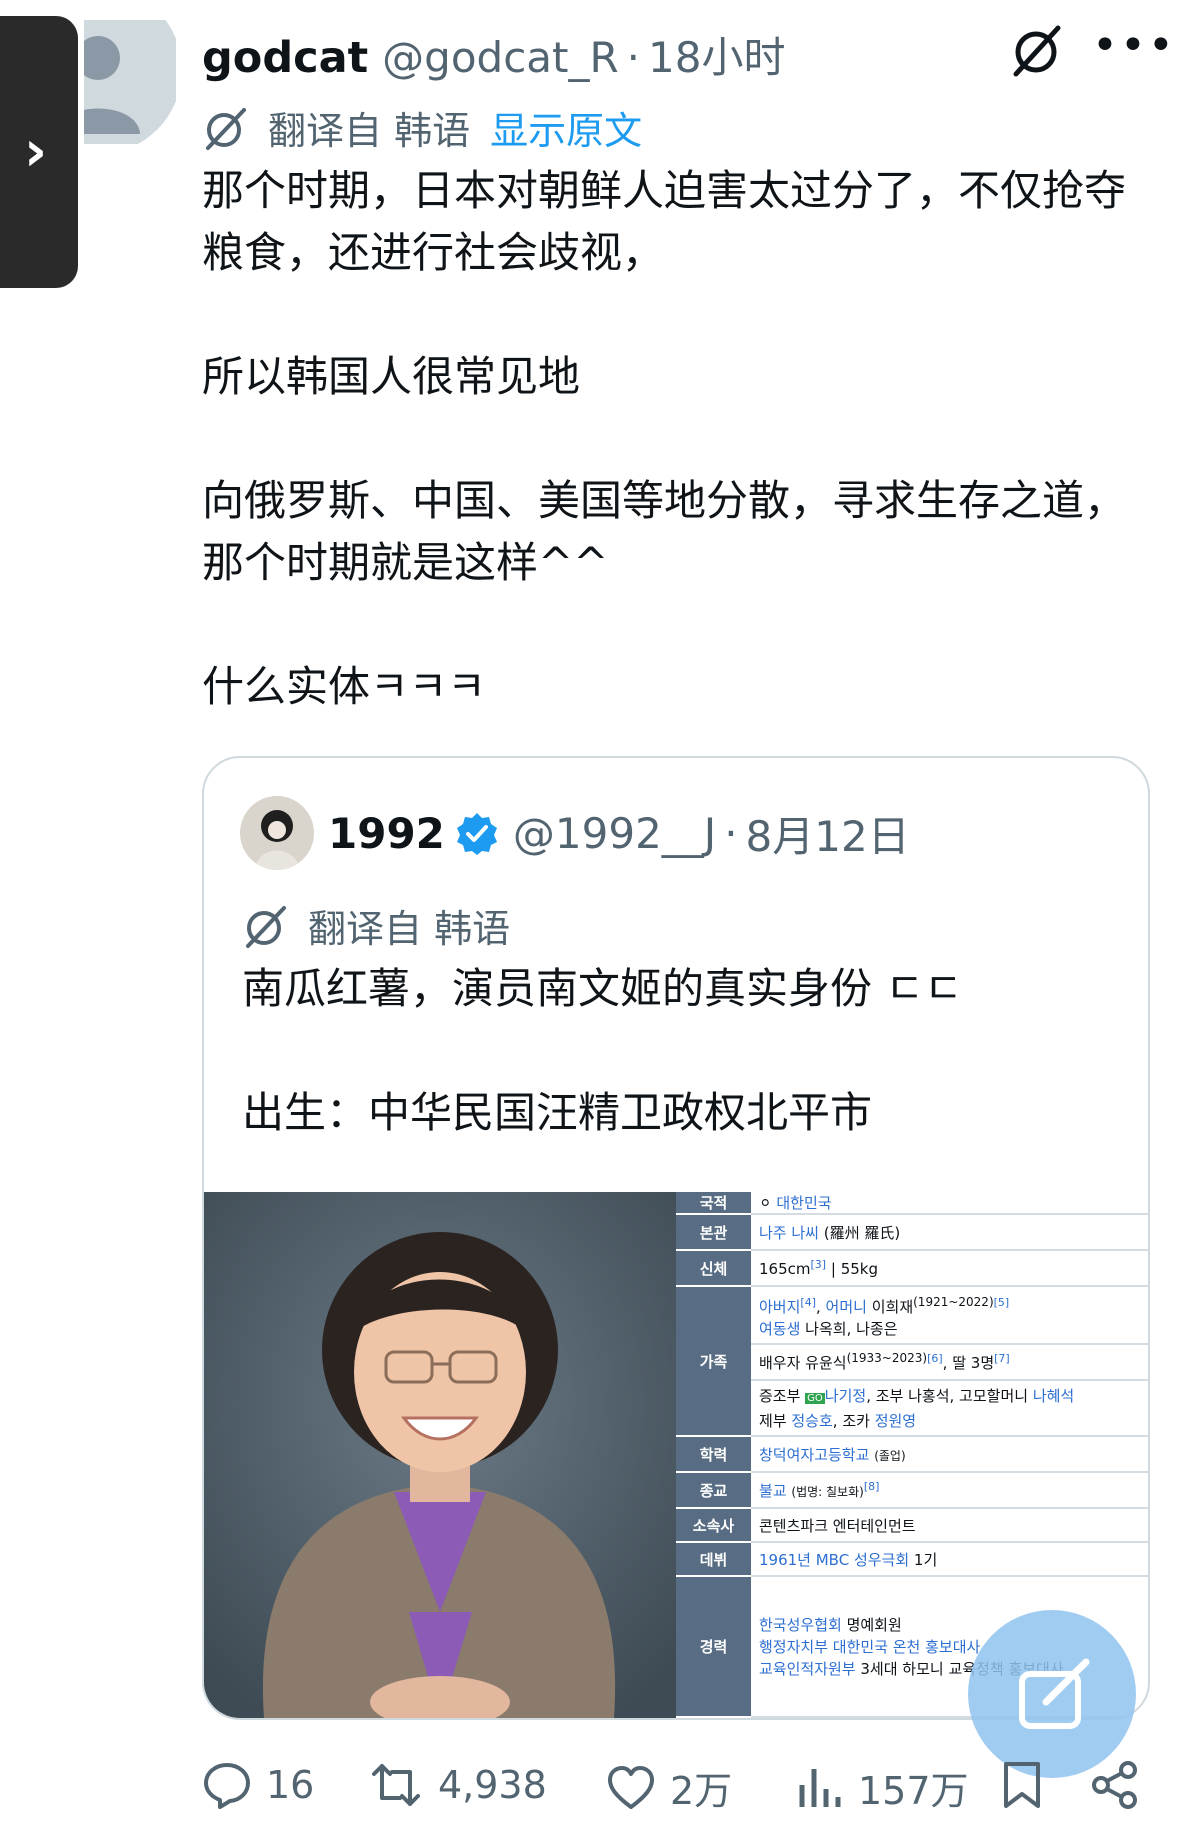  What do you see at coordinates (820, 1787) in the screenshot?
I see `views-icon` at bounding box center [820, 1787].